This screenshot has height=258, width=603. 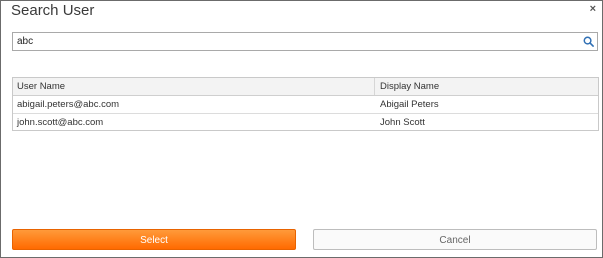 What do you see at coordinates (305, 87) in the screenshot?
I see `table-header-row: User Name Display Name` at bounding box center [305, 87].